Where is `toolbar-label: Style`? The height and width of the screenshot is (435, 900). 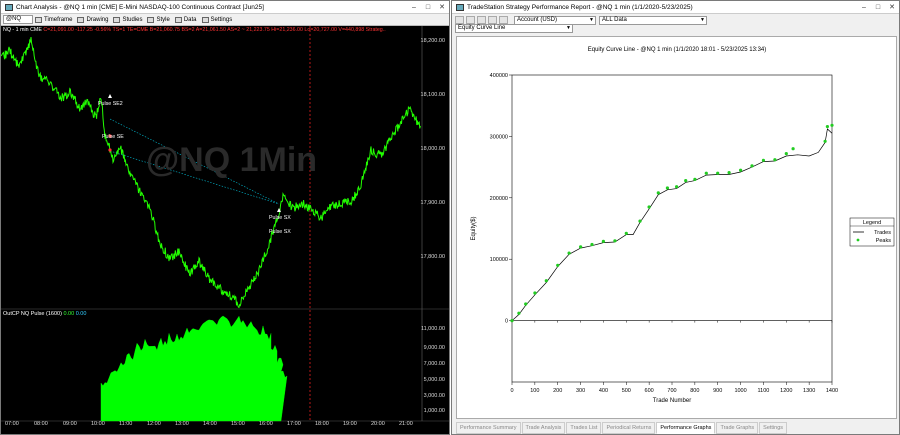 toolbar-label: Style is located at coordinates (163, 19).